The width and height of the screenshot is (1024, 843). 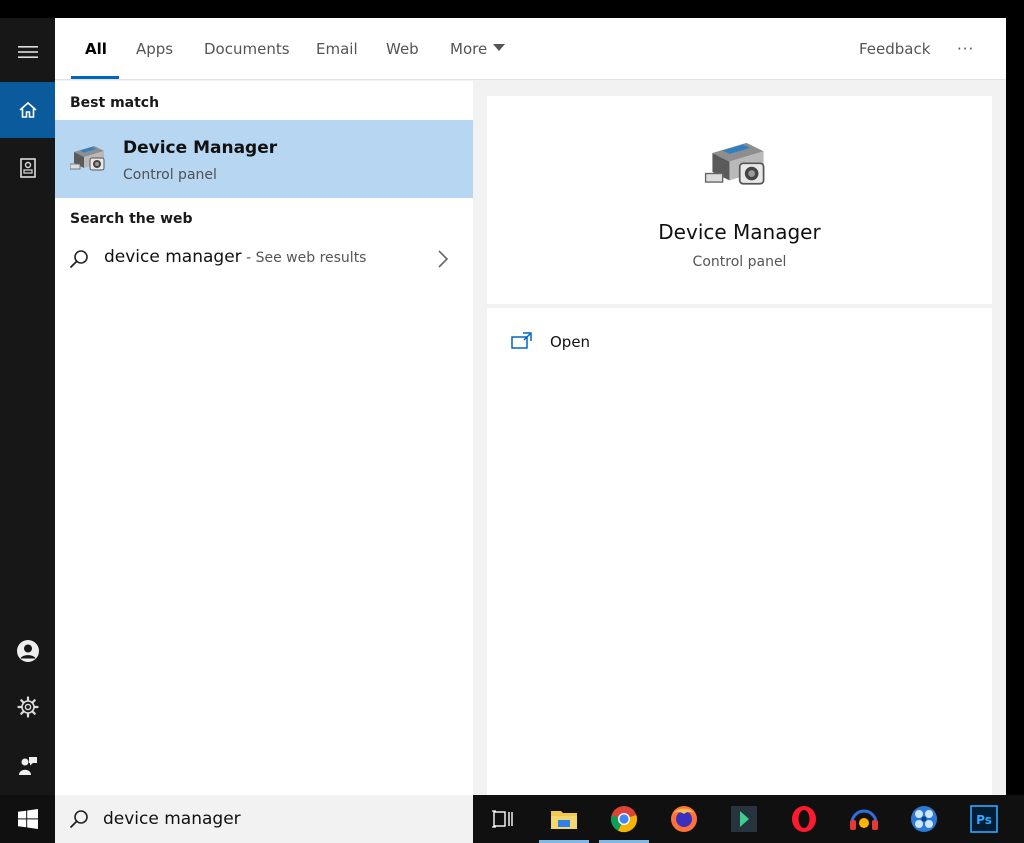 I want to click on tab-email-label: Email, so click(x=337, y=49).